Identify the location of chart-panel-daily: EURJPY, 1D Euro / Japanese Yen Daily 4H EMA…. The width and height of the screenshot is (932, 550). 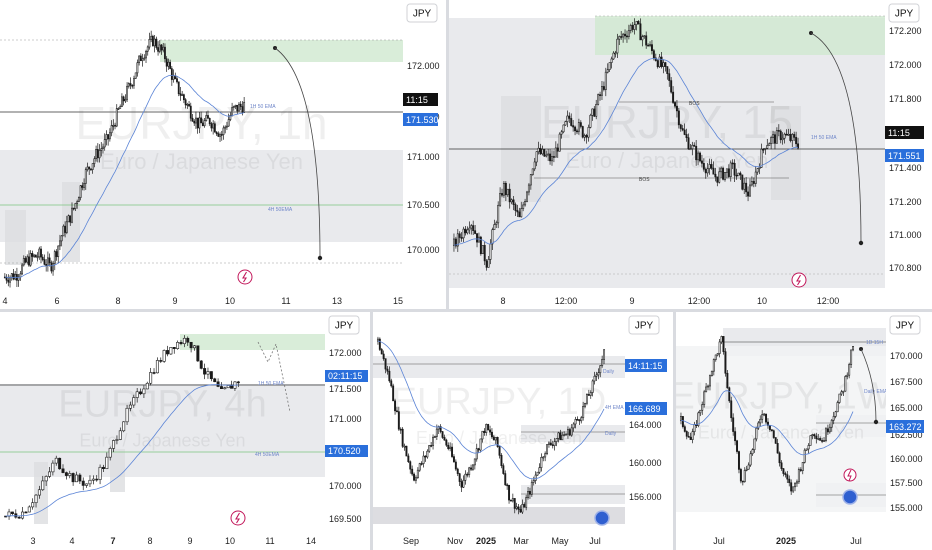
(523, 431).